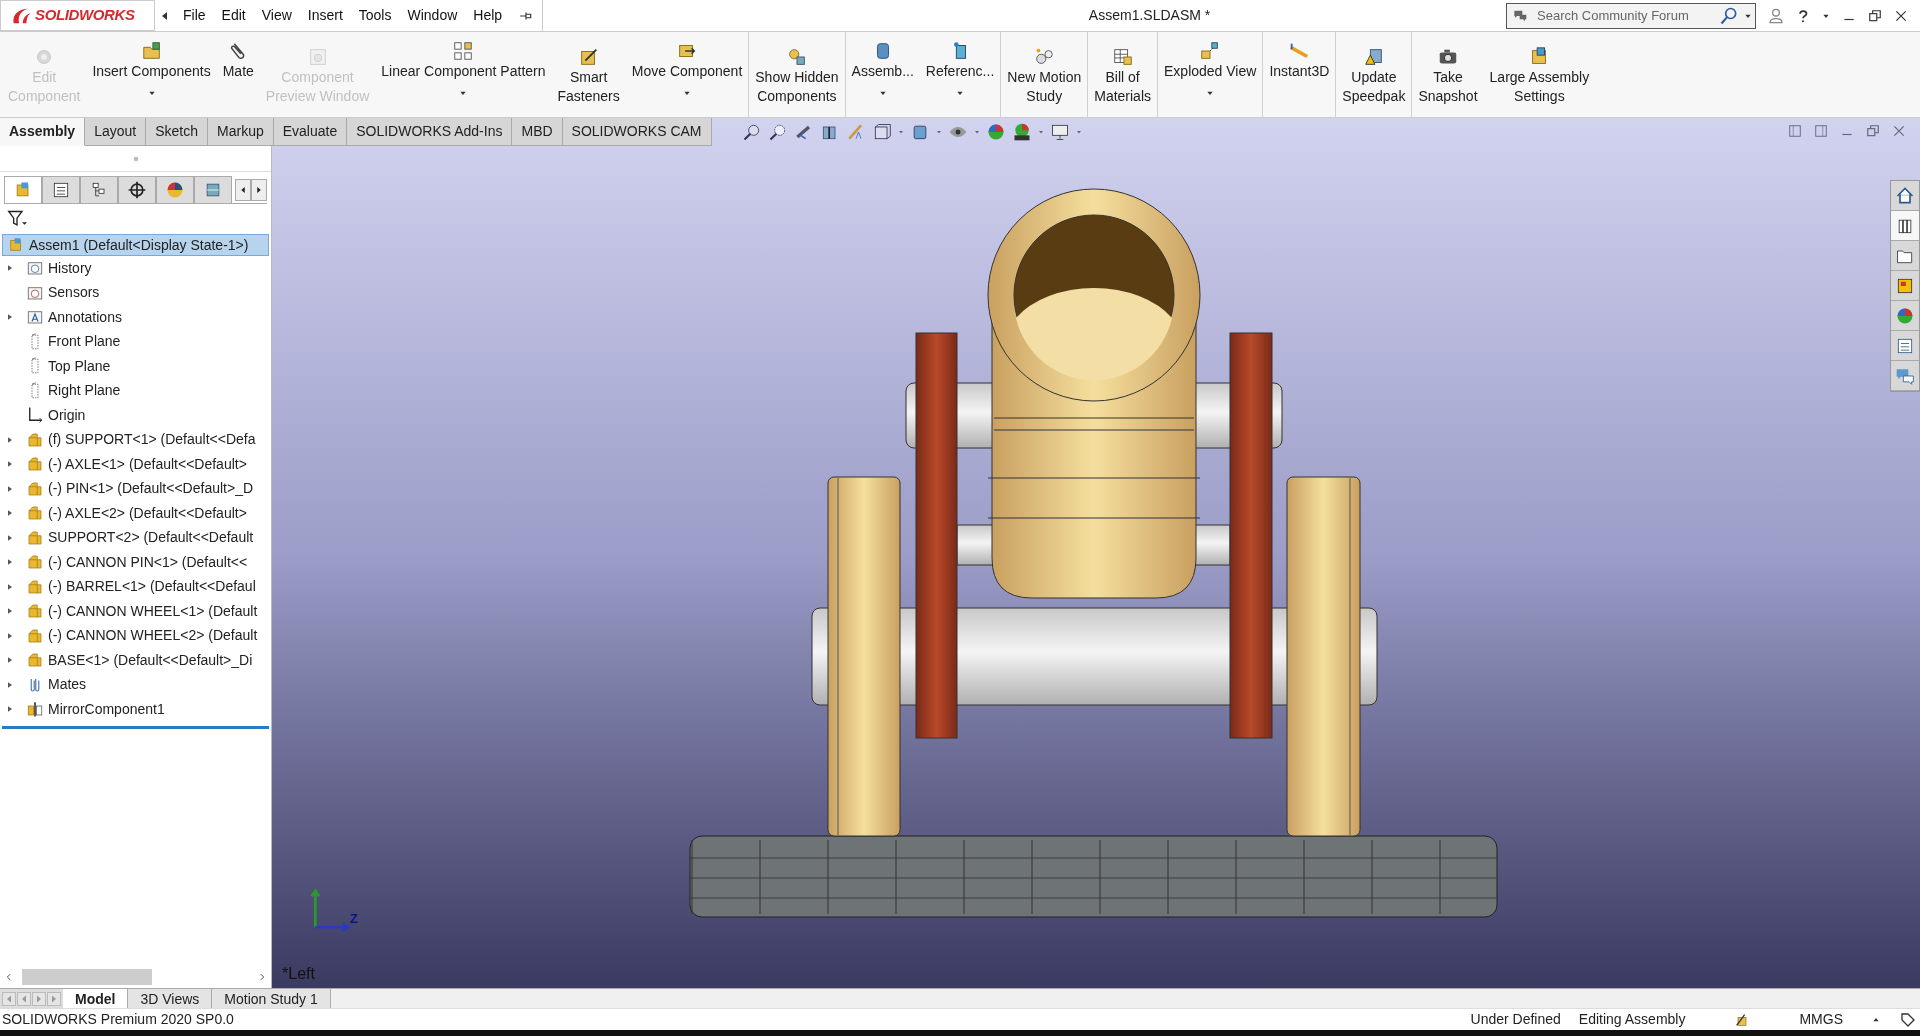  What do you see at coordinates (1539, 74) in the screenshot?
I see `ribbon-button: Large Assembly Settings` at bounding box center [1539, 74].